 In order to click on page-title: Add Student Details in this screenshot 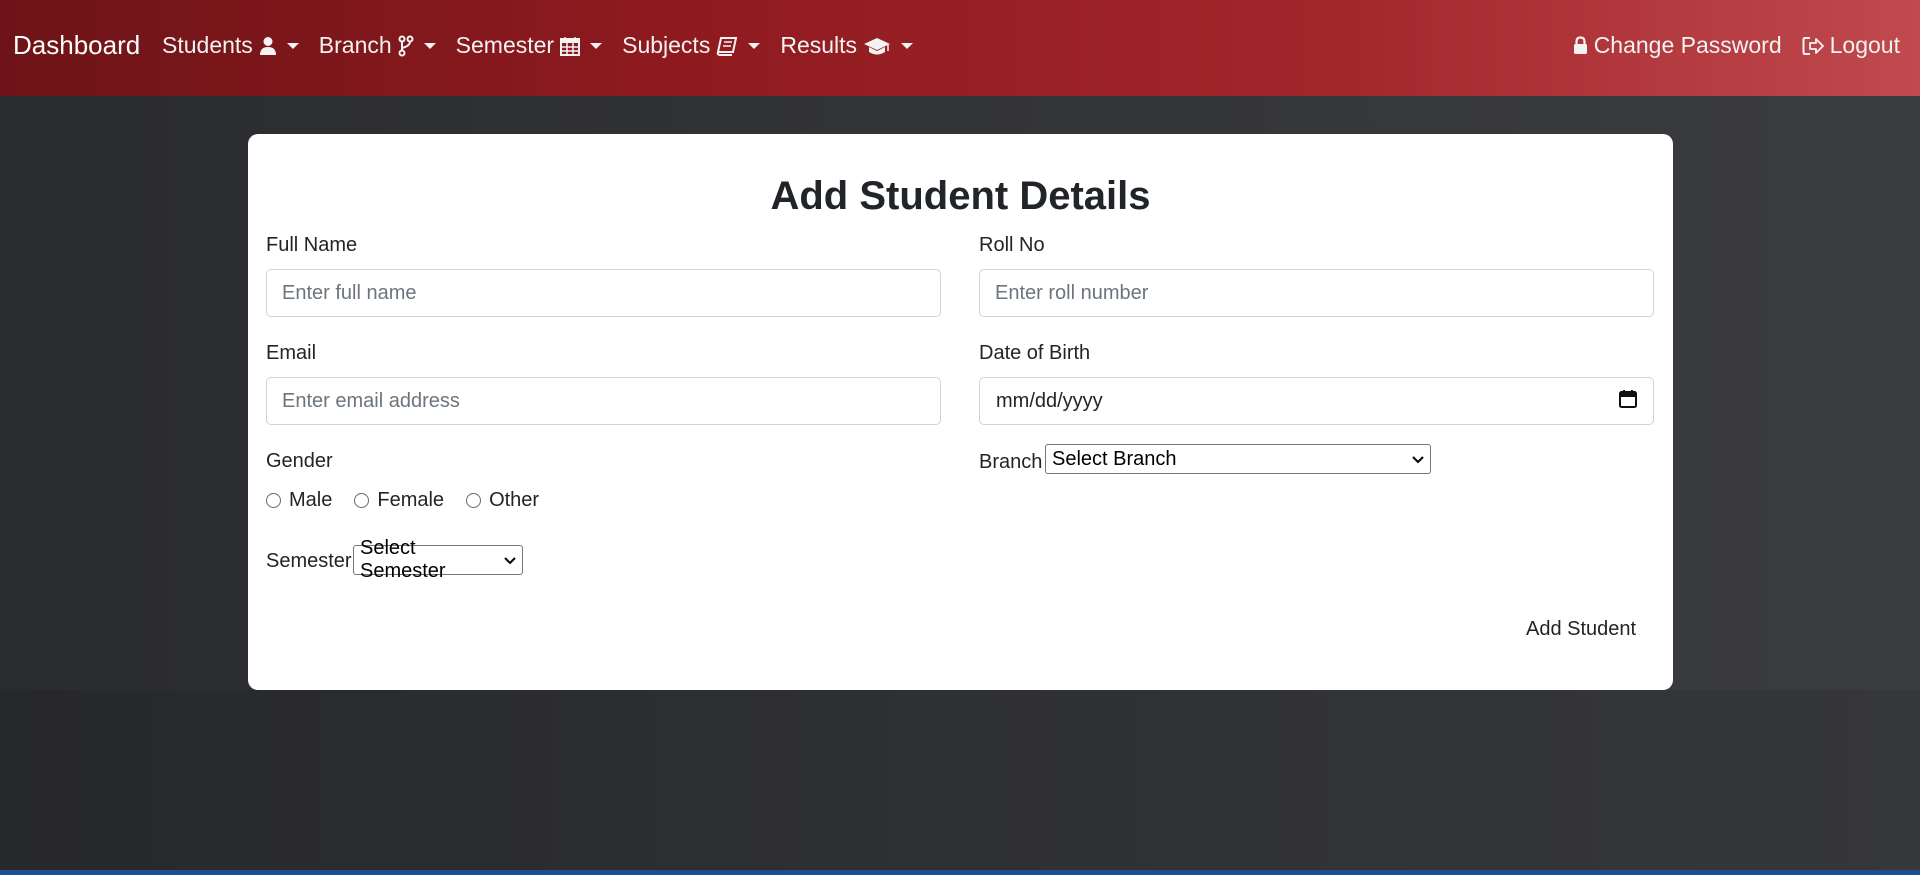, I will do `click(960, 196)`.